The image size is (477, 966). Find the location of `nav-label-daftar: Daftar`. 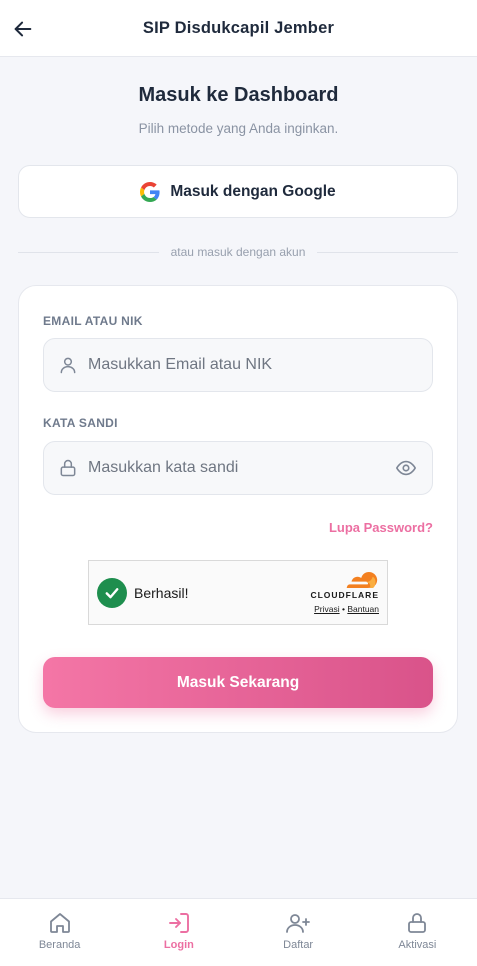

nav-label-daftar: Daftar is located at coordinates (298, 945).